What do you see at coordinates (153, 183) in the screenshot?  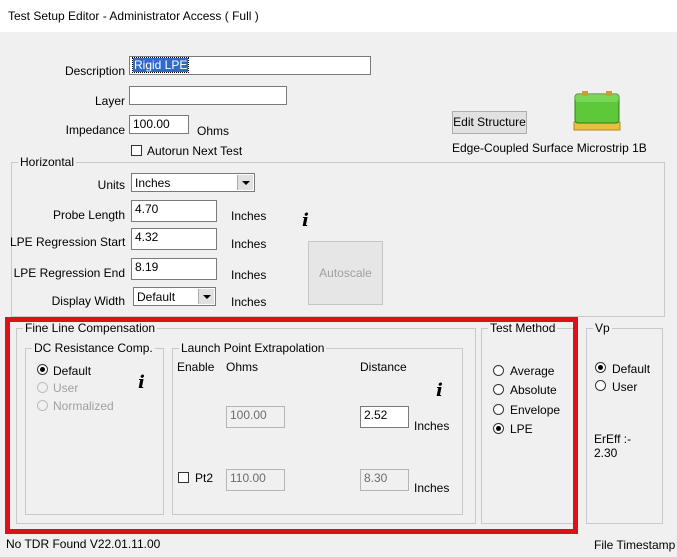 I see `units-value: Inches` at bounding box center [153, 183].